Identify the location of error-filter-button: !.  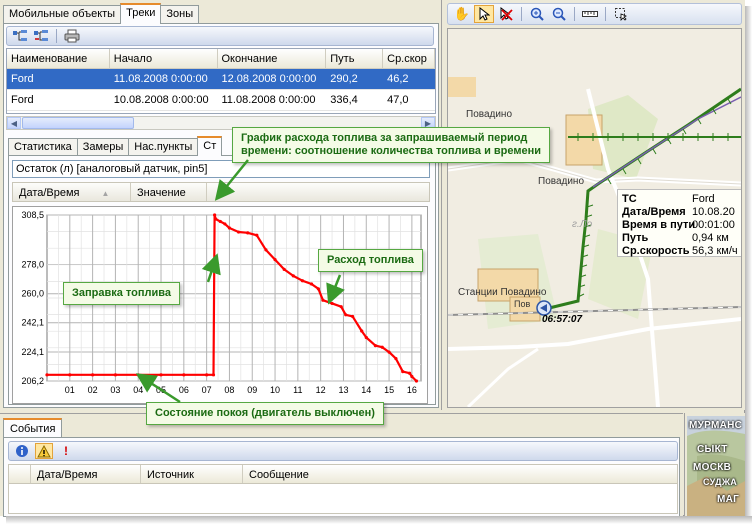
(66, 451).